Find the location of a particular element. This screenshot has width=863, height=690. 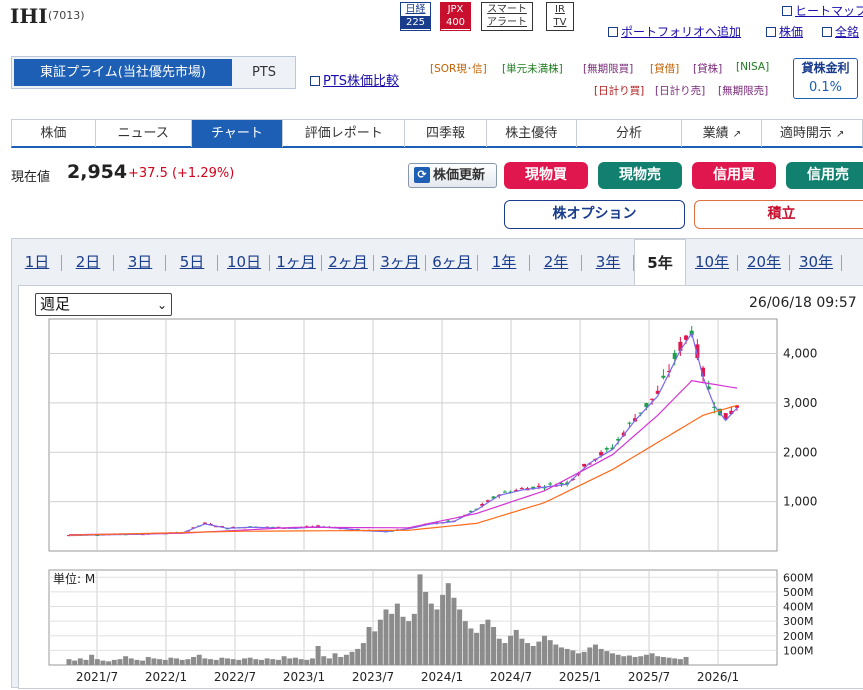

nav-tab-shikiho: 四季報 is located at coordinates (446, 133).